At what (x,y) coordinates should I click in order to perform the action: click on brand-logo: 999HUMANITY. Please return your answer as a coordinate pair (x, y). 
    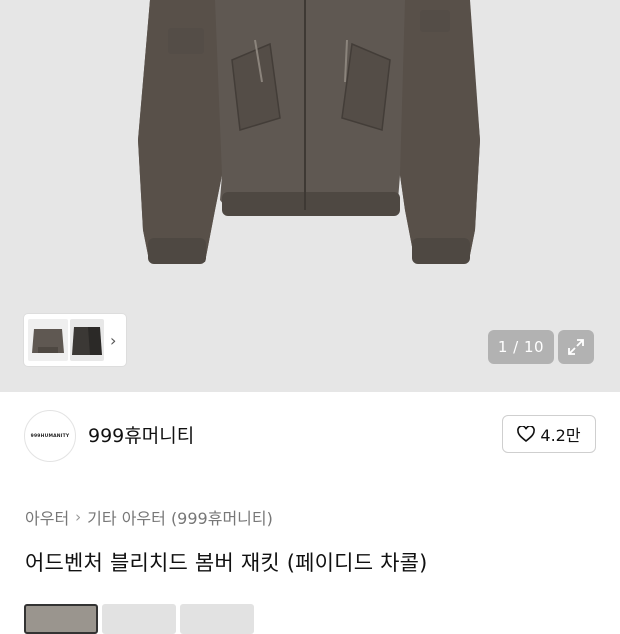
    Looking at the image, I should click on (50, 436).